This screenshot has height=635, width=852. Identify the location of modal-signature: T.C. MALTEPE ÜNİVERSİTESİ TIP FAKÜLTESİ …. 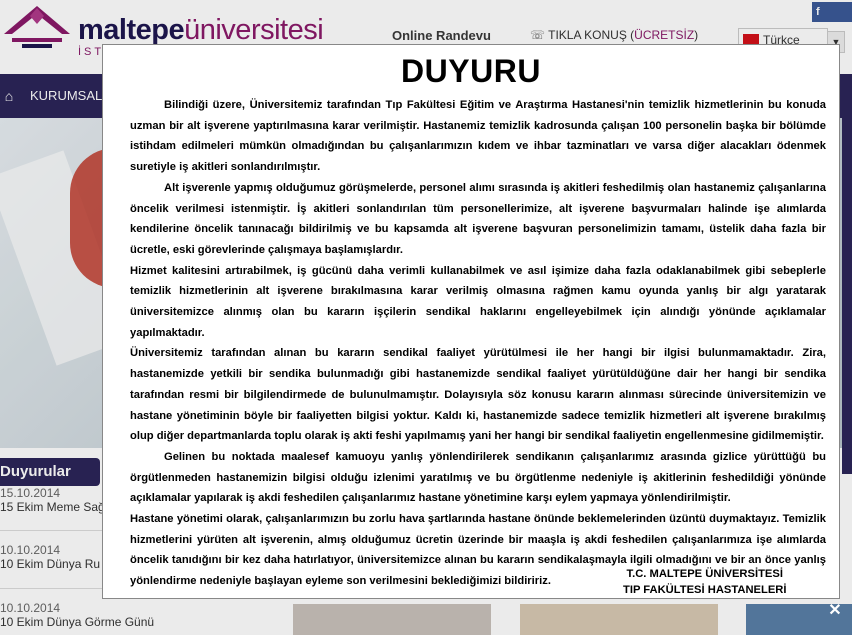
(704, 582).